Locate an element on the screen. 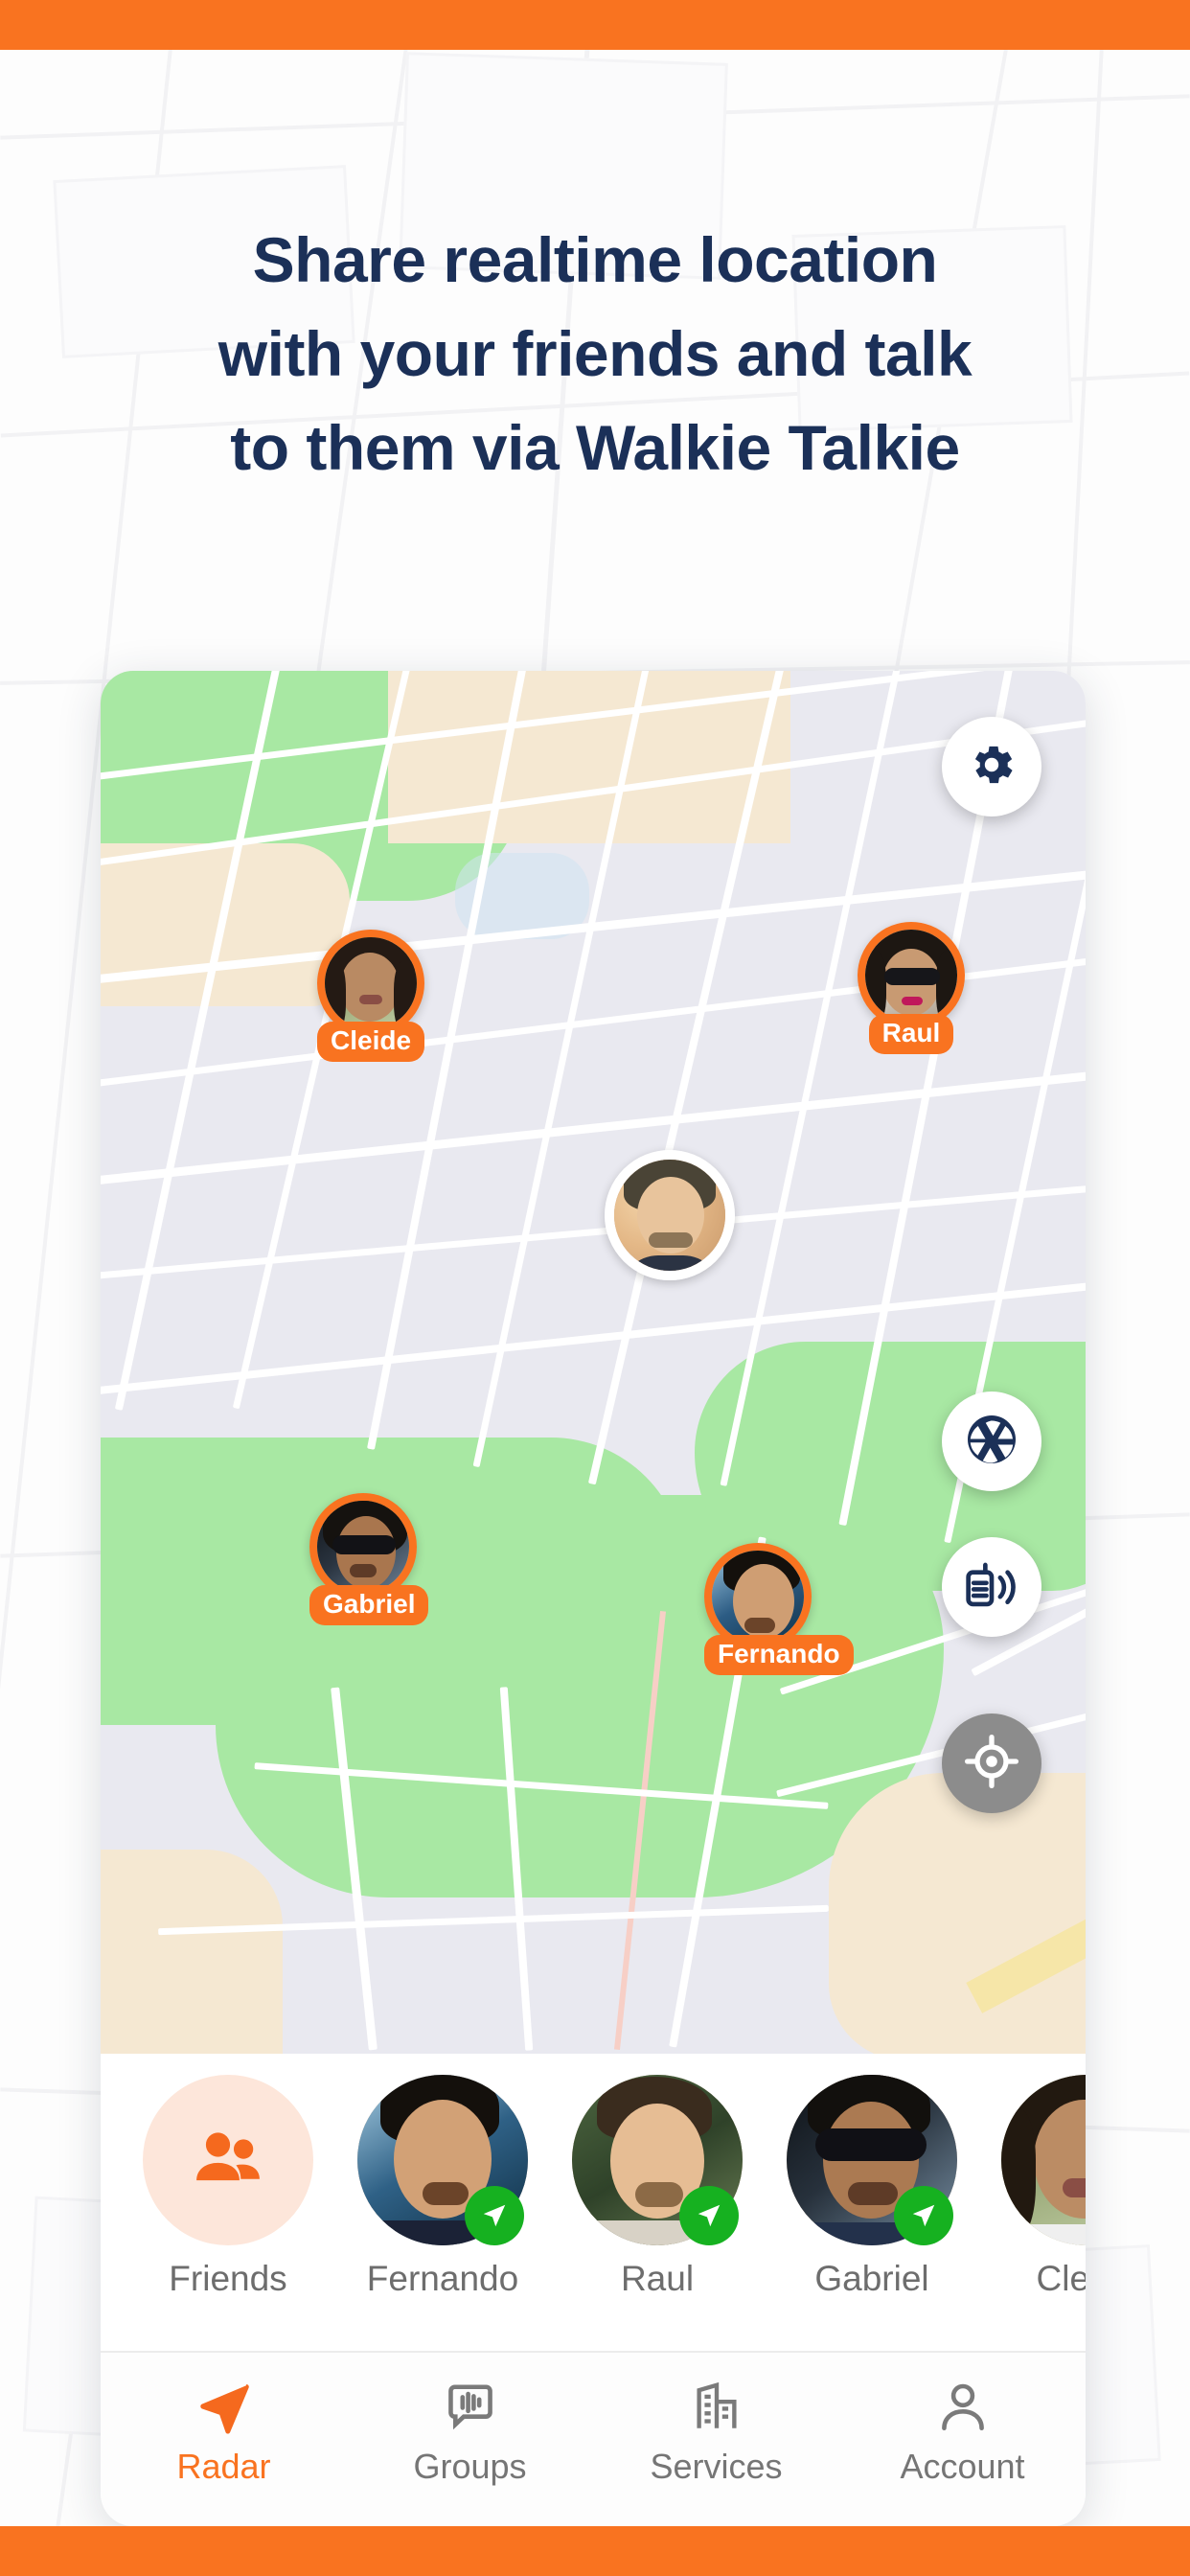 The width and height of the screenshot is (1190, 2576). map-marker-cleide: Cleide is located at coordinates (371, 996).